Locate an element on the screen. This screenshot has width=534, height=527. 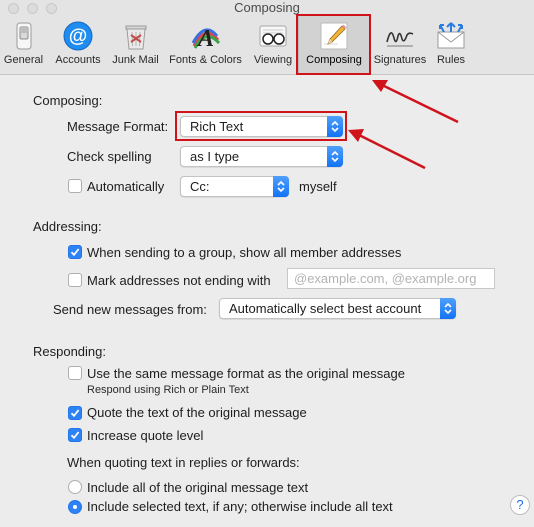
check-spelling-popup: as I type is located at coordinates (261, 156).